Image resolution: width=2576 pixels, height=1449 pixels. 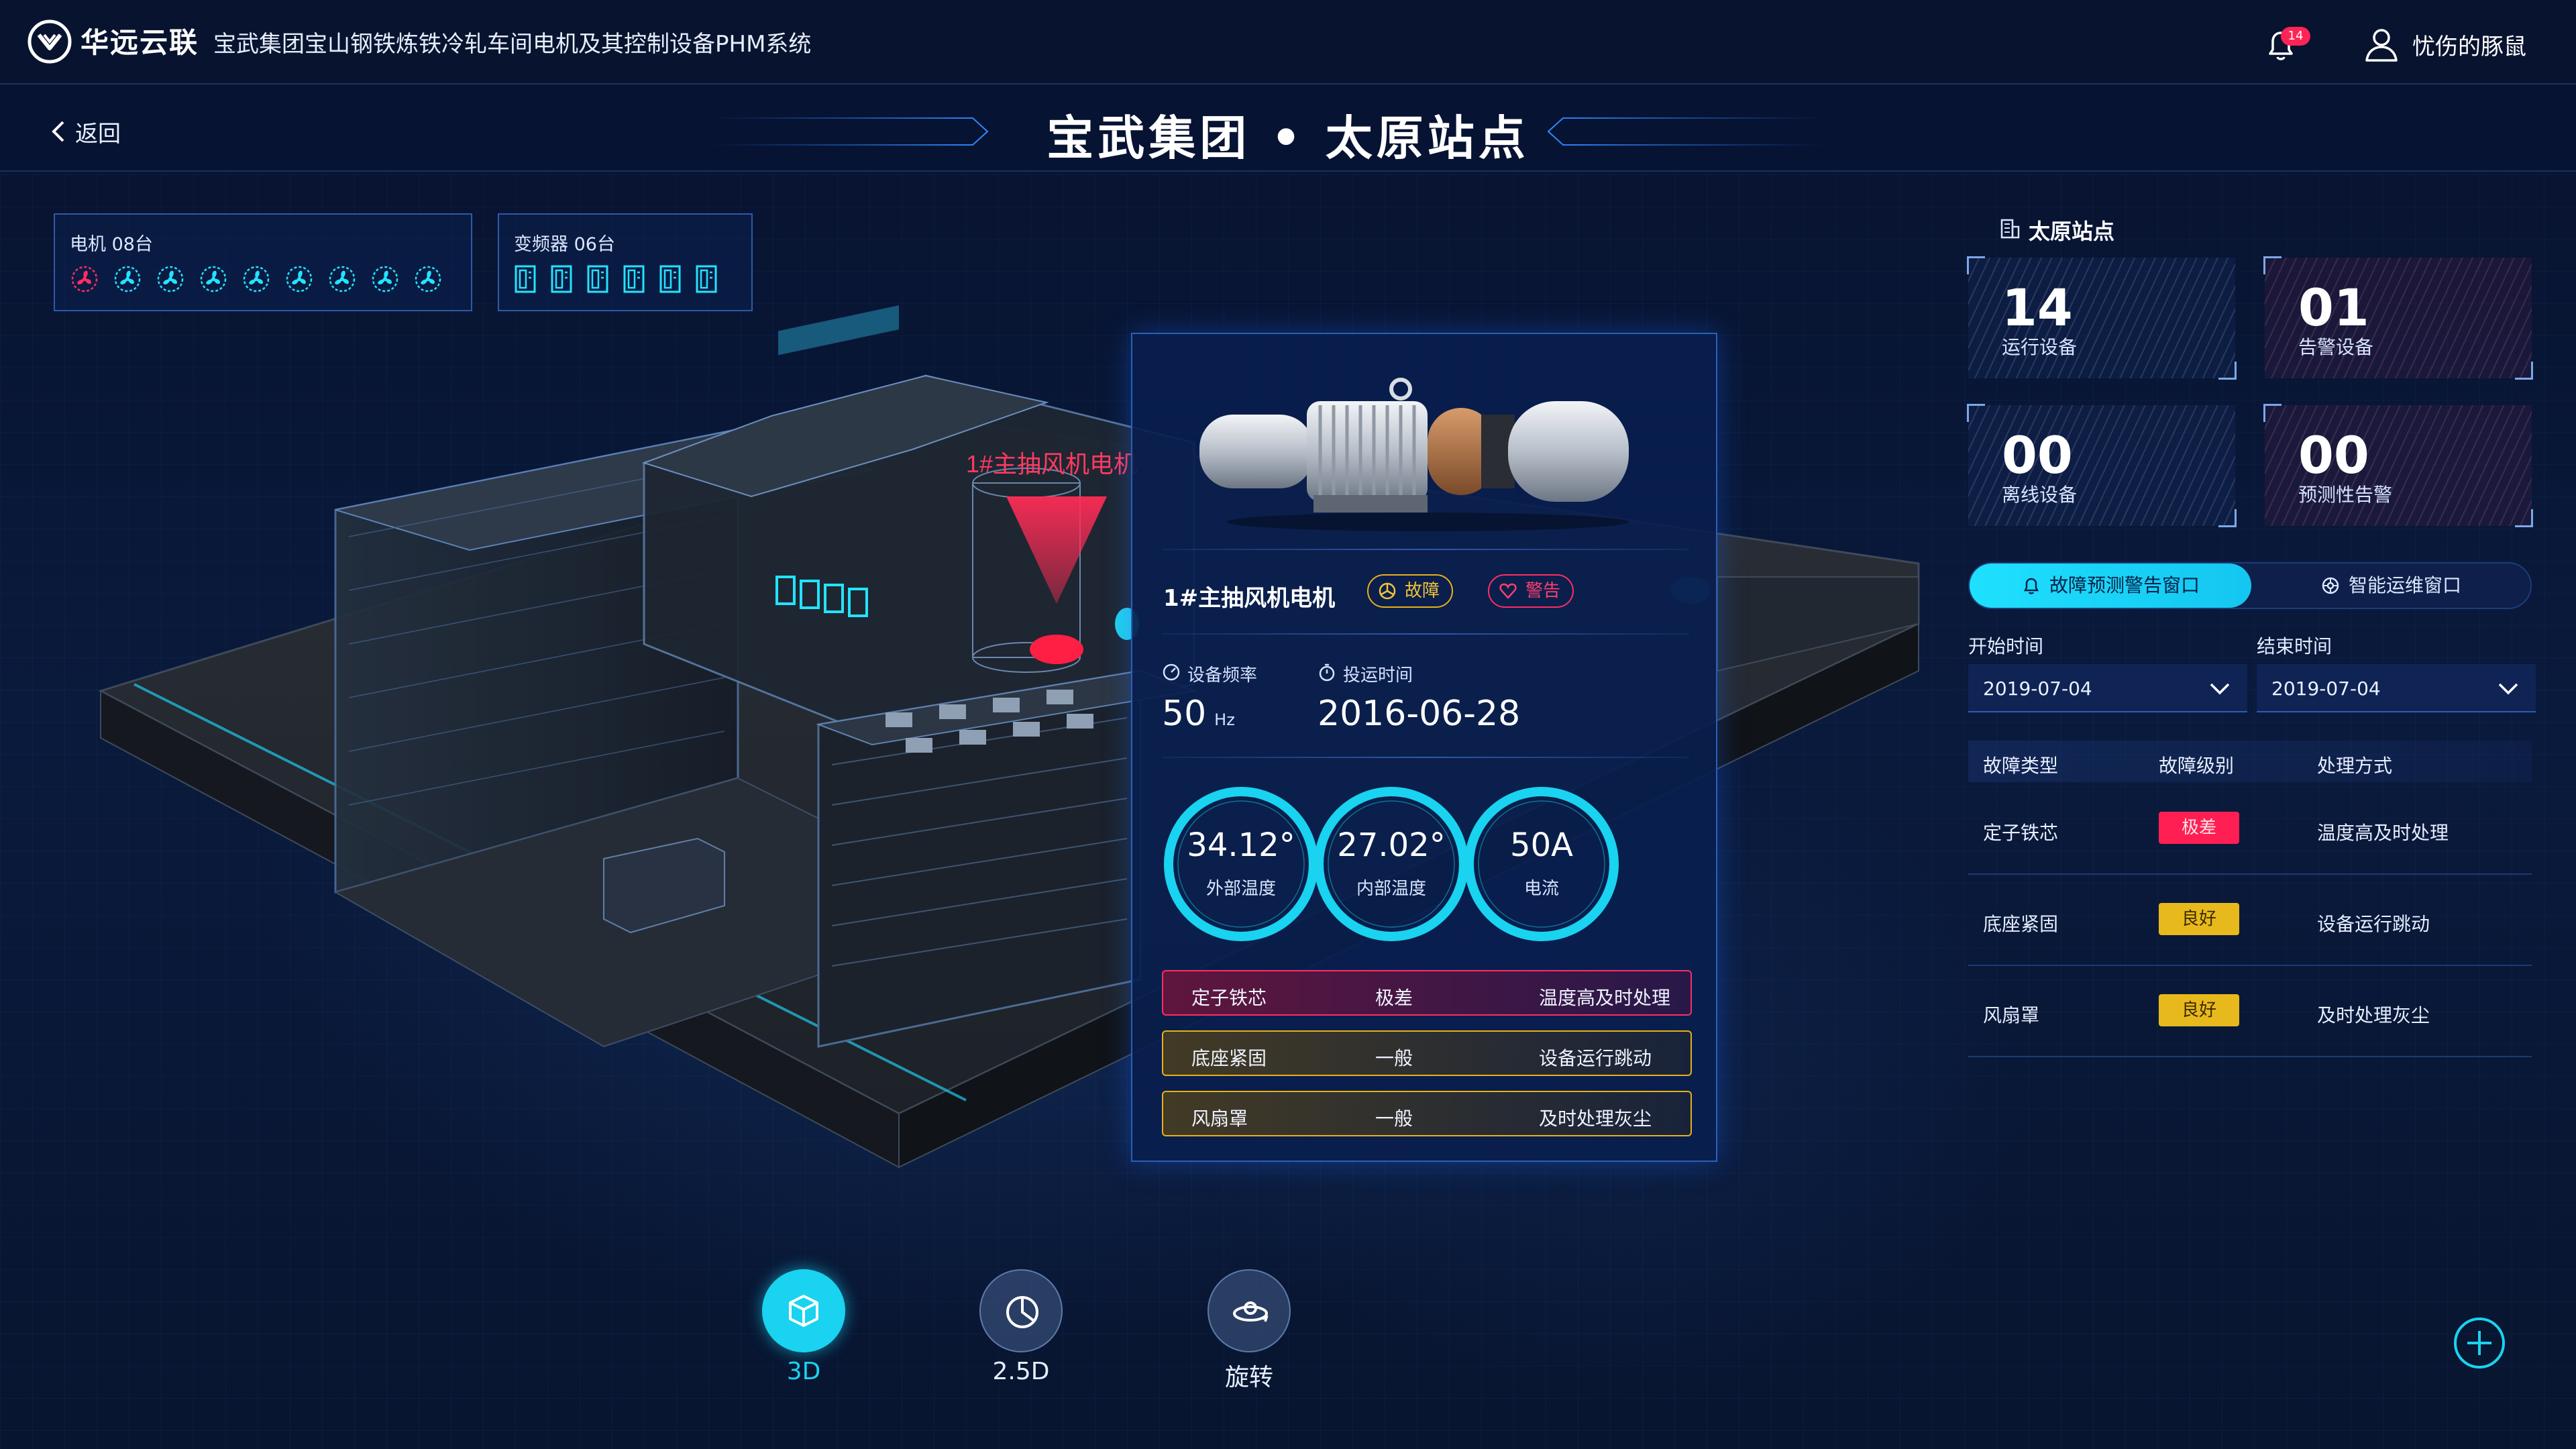 What do you see at coordinates (1052, 464) in the screenshot?
I see `scene-marker-label: 1#主抽风机电机` at bounding box center [1052, 464].